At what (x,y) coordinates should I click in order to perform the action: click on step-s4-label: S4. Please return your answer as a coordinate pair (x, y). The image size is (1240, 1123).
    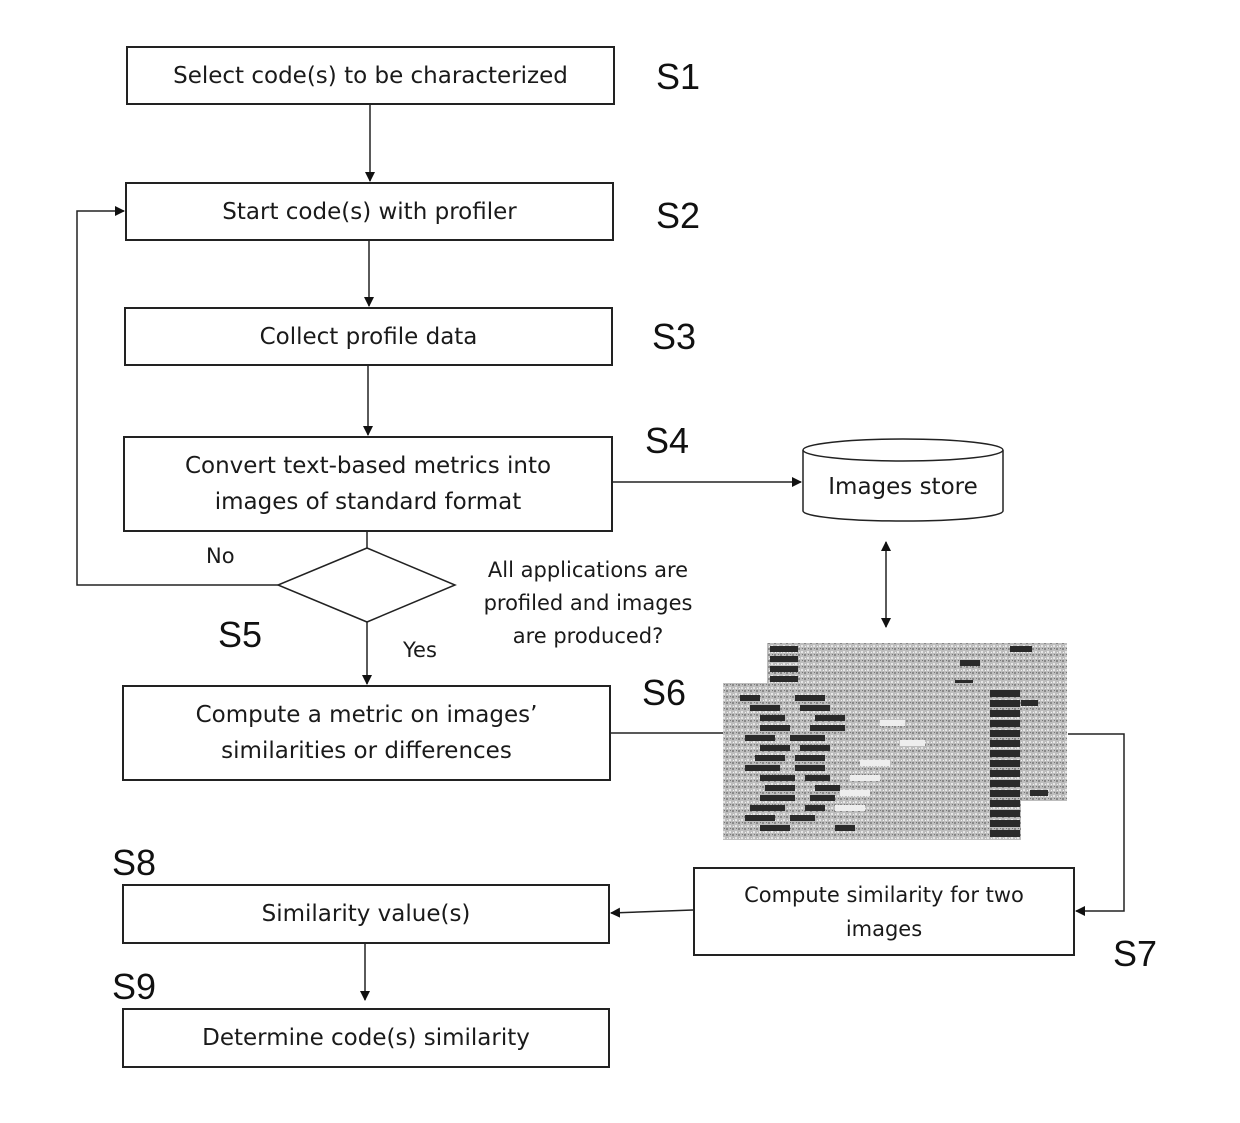
    Looking at the image, I should click on (667, 440).